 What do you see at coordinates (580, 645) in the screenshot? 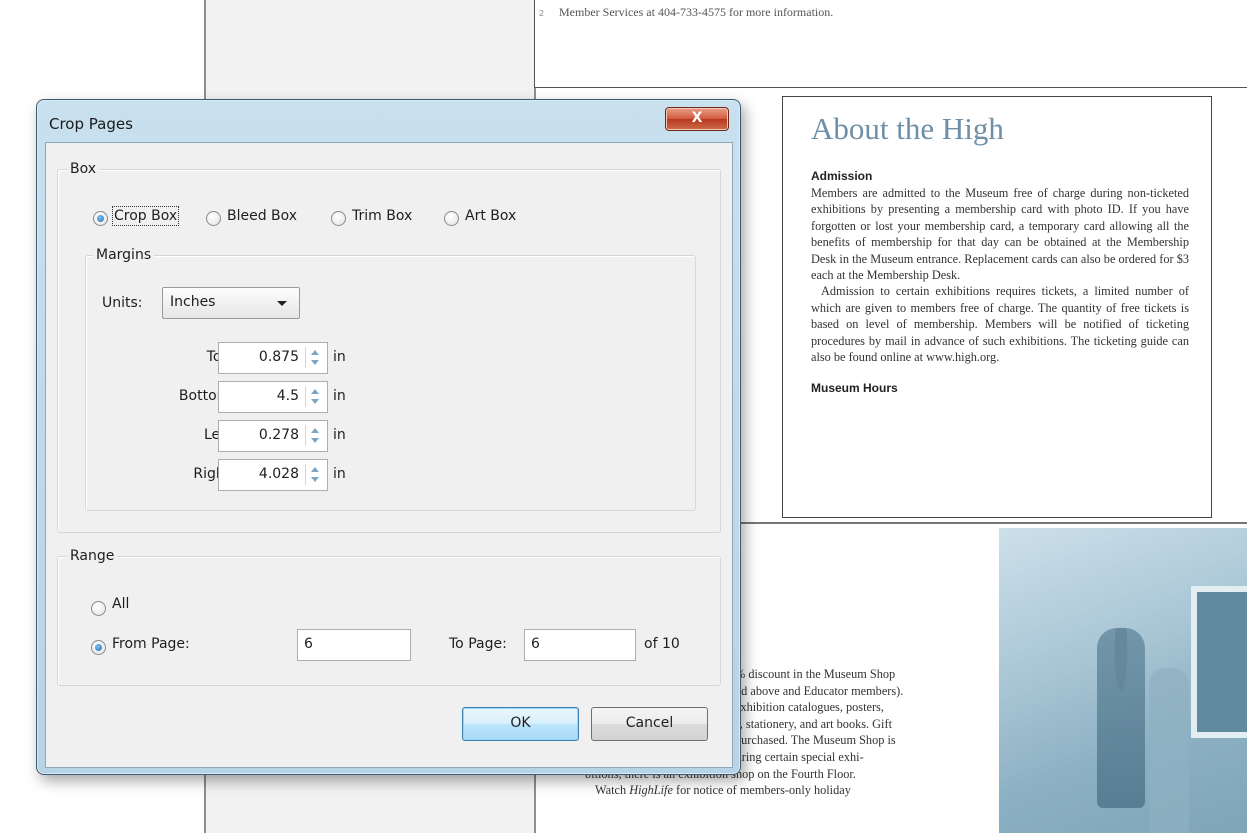
I see `to-page-input: 6` at bounding box center [580, 645].